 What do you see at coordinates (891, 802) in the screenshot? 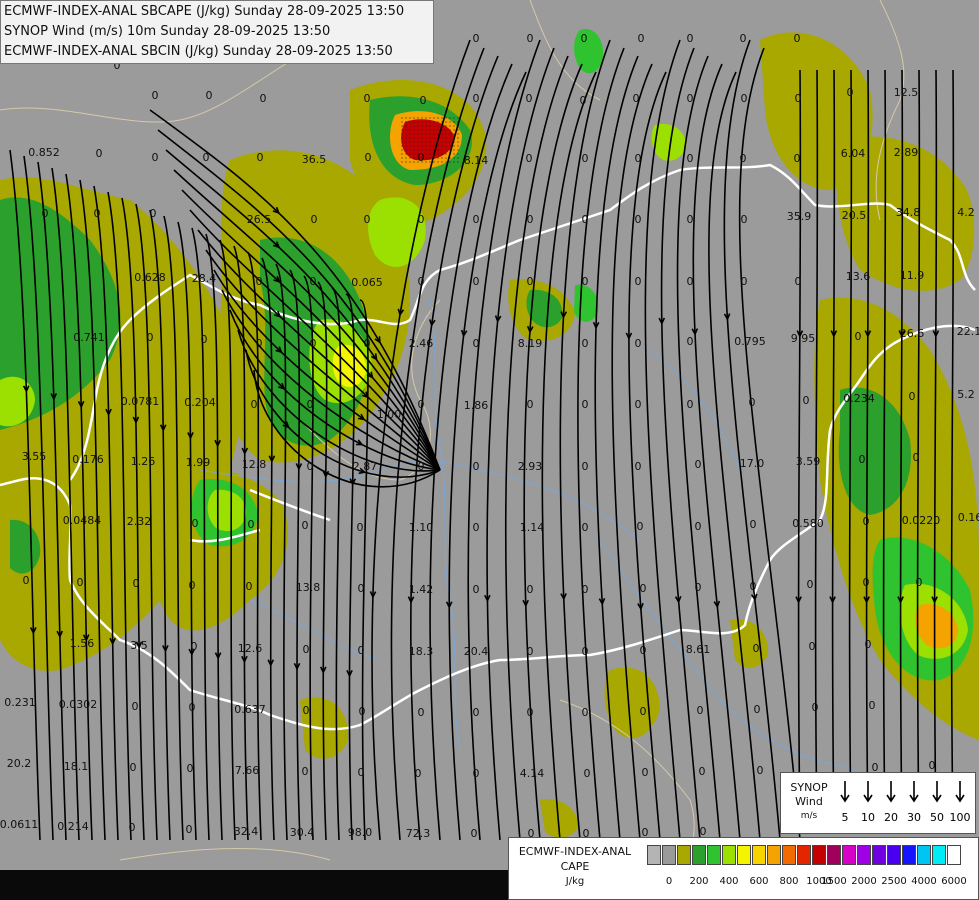
I see `wind-legend-arrow: 20` at bounding box center [891, 802].